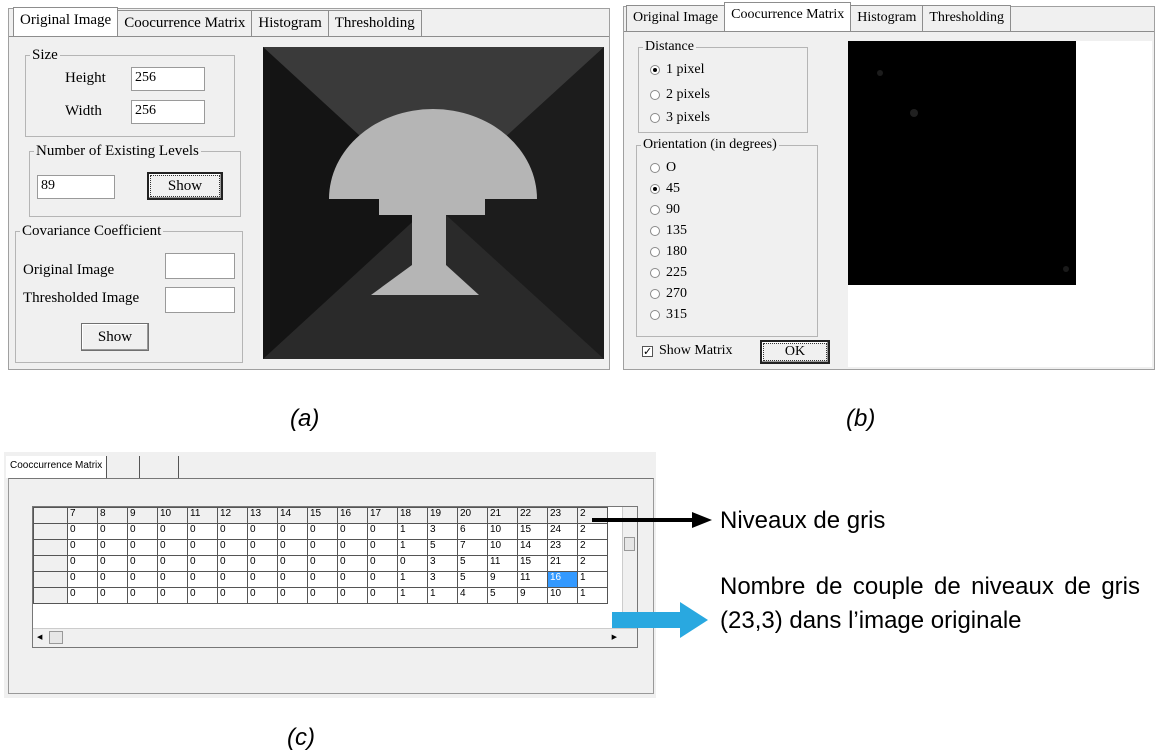  What do you see at coordinates (629, 619) in the screenshot?
I see `scroll-down-arrow-icon: ▼` at bounding box center [629, 619].